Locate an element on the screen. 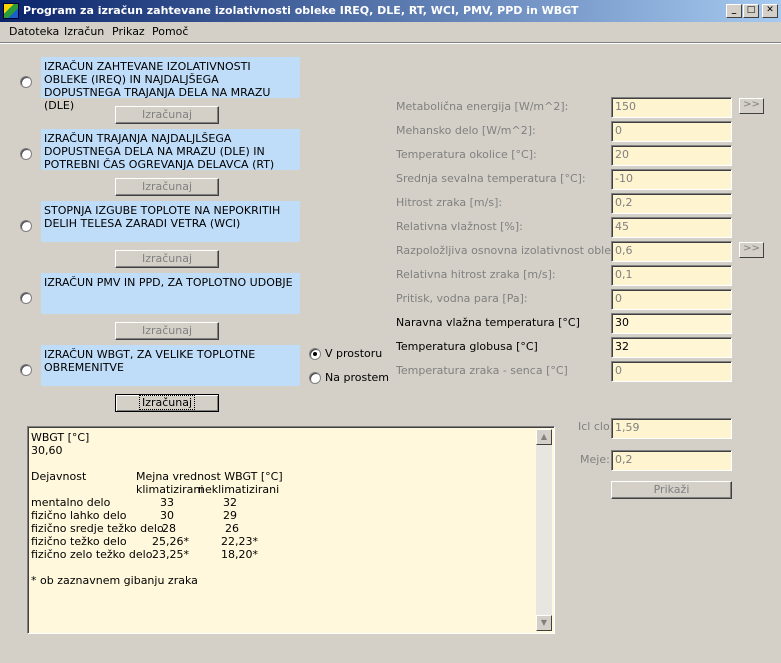 Image resolution: width=781 pixels, height=663 pixels. option-pmv-radio is located at coordinates (26, 298).